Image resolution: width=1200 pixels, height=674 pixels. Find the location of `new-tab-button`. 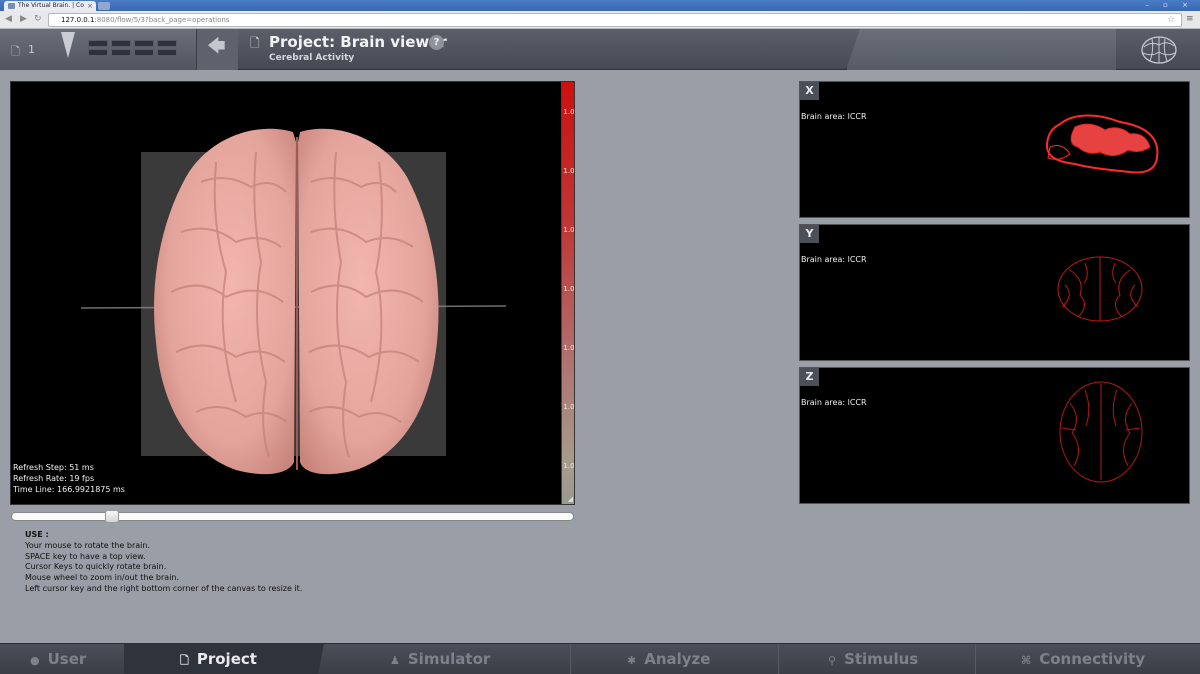

new-tab-button is located at coordinates (104, 6).